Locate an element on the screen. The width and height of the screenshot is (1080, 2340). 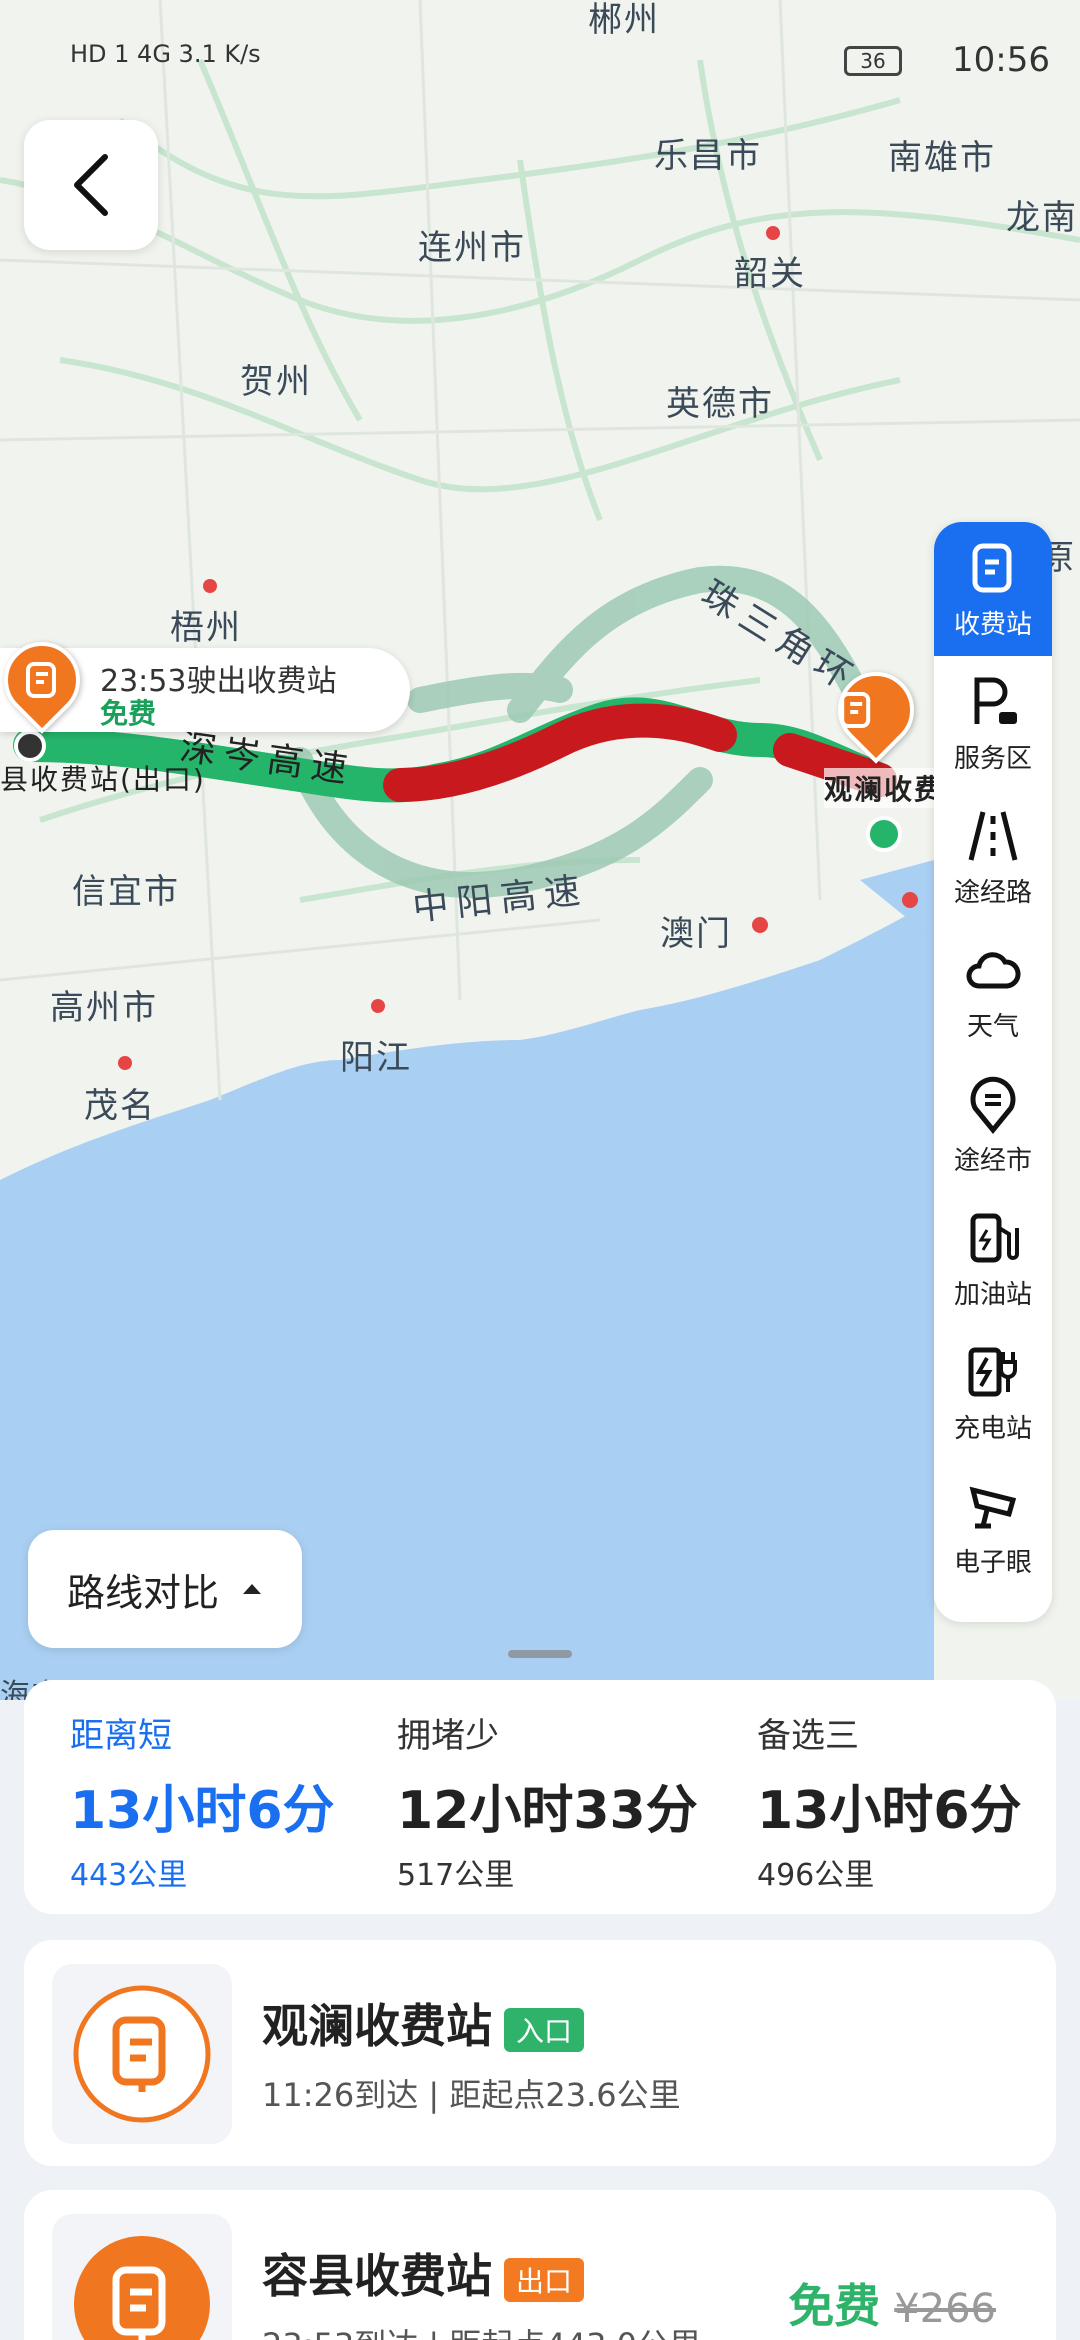
city-label: 梧州 is located at coordinates (206, 628).